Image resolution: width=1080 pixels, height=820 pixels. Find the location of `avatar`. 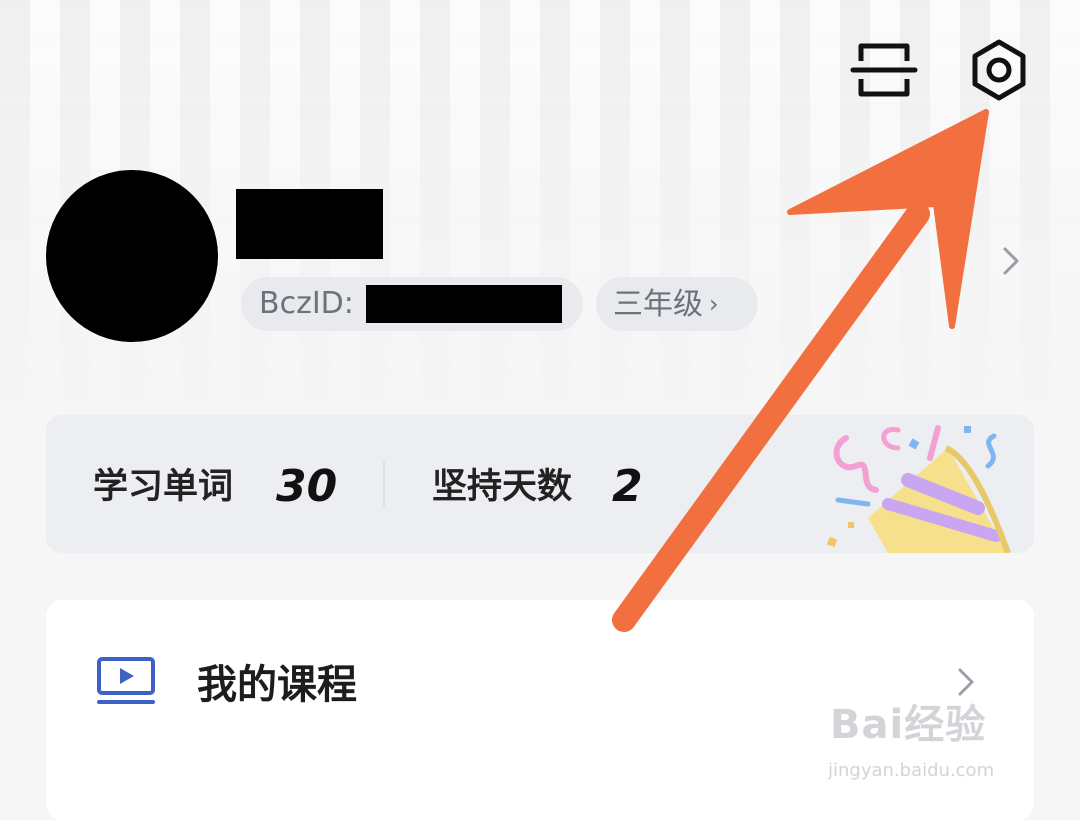

avatar is located at coordinates (132, 256).